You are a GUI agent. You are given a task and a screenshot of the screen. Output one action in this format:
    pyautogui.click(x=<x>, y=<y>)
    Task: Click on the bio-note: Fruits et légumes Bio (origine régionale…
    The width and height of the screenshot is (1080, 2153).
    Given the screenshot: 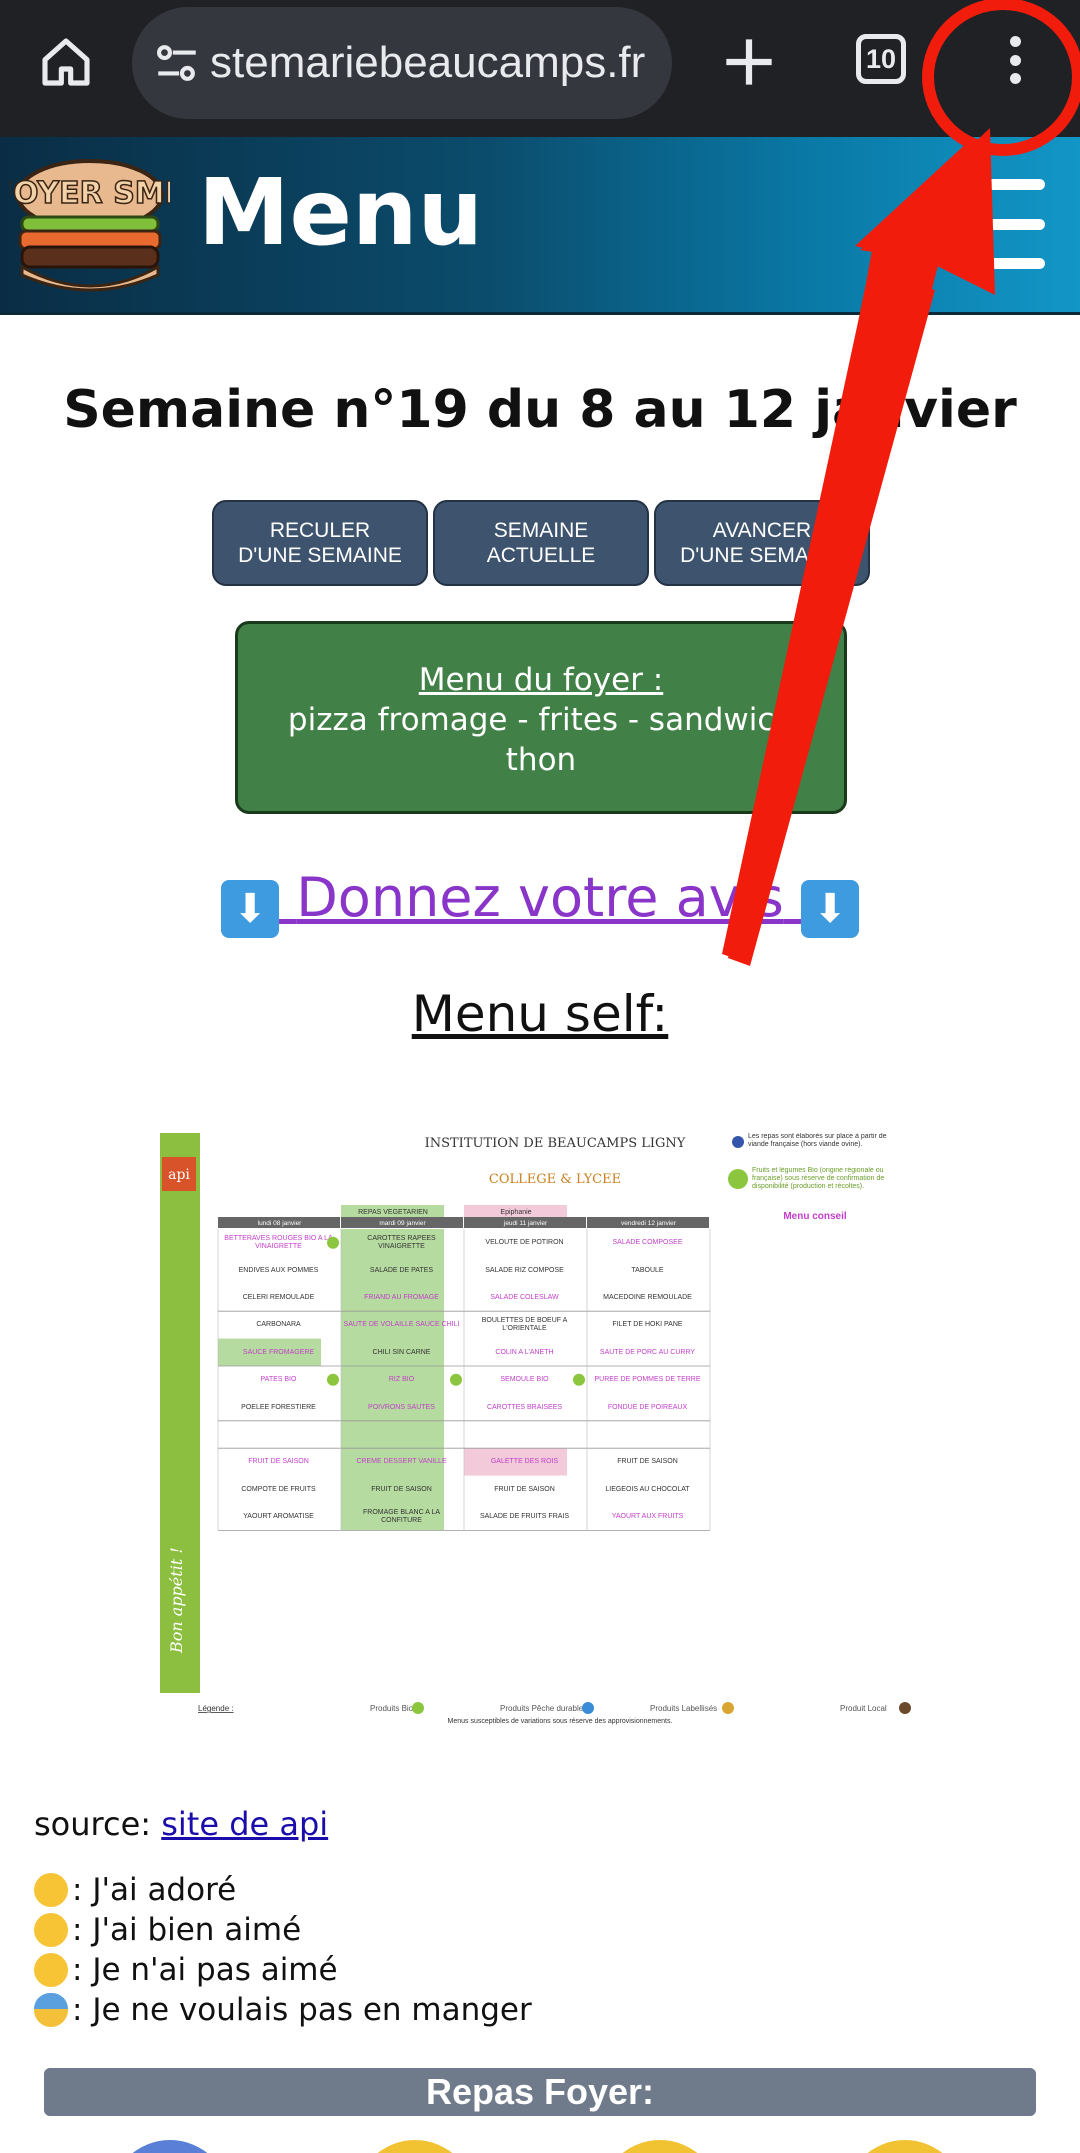 What is the action you would take?
    pyautogui.click(x=818, y=1178)
    